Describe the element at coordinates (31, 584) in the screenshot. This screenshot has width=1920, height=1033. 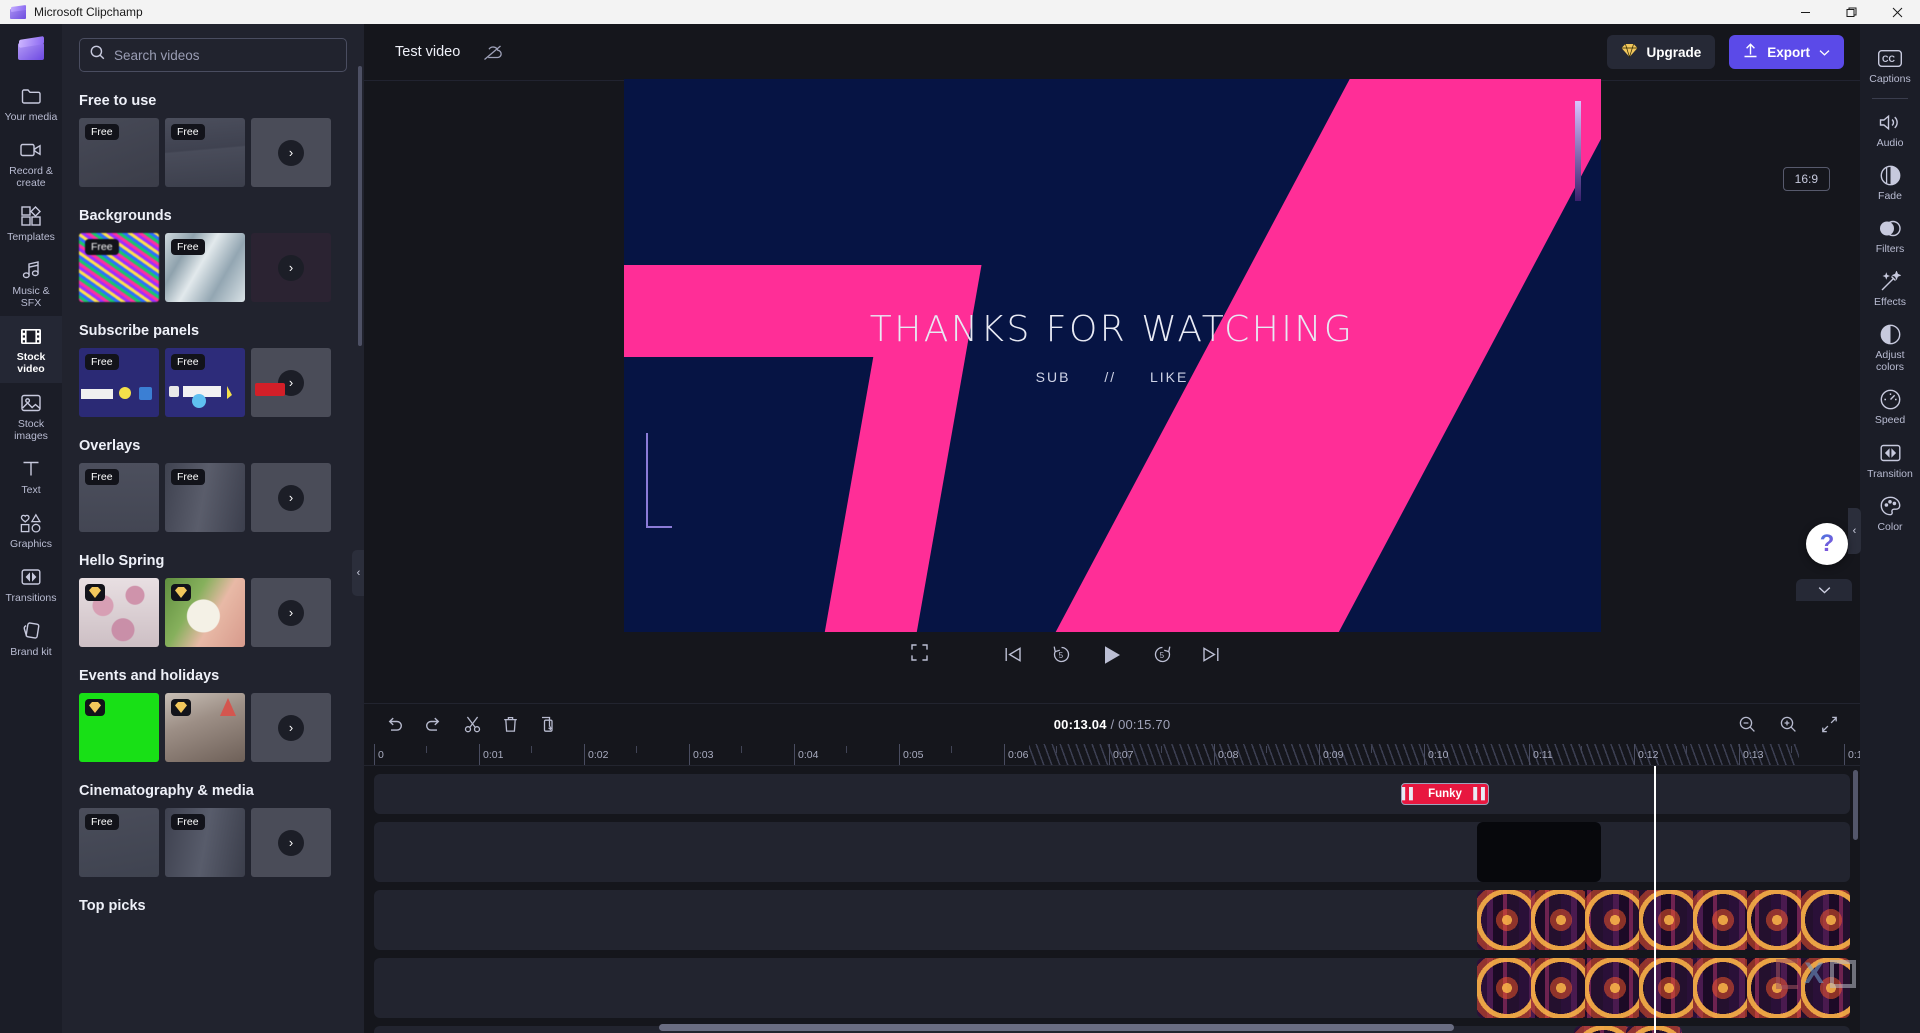
I see `sidebar-item-transitions: Transitions` at that location.